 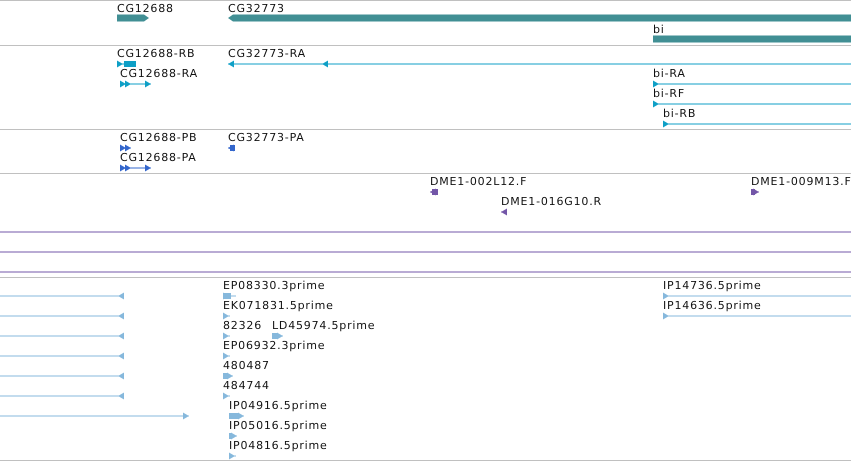 I want to click on feature-label: IP04816.5prime, so click(x=278, y=445).